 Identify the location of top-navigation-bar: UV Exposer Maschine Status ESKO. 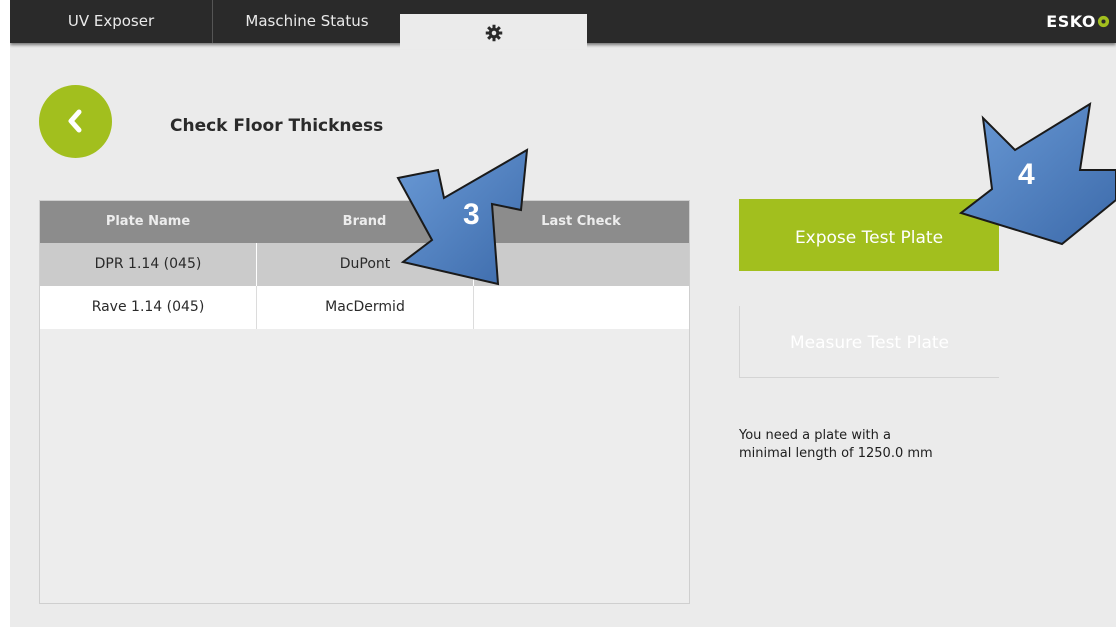
(563, 24).